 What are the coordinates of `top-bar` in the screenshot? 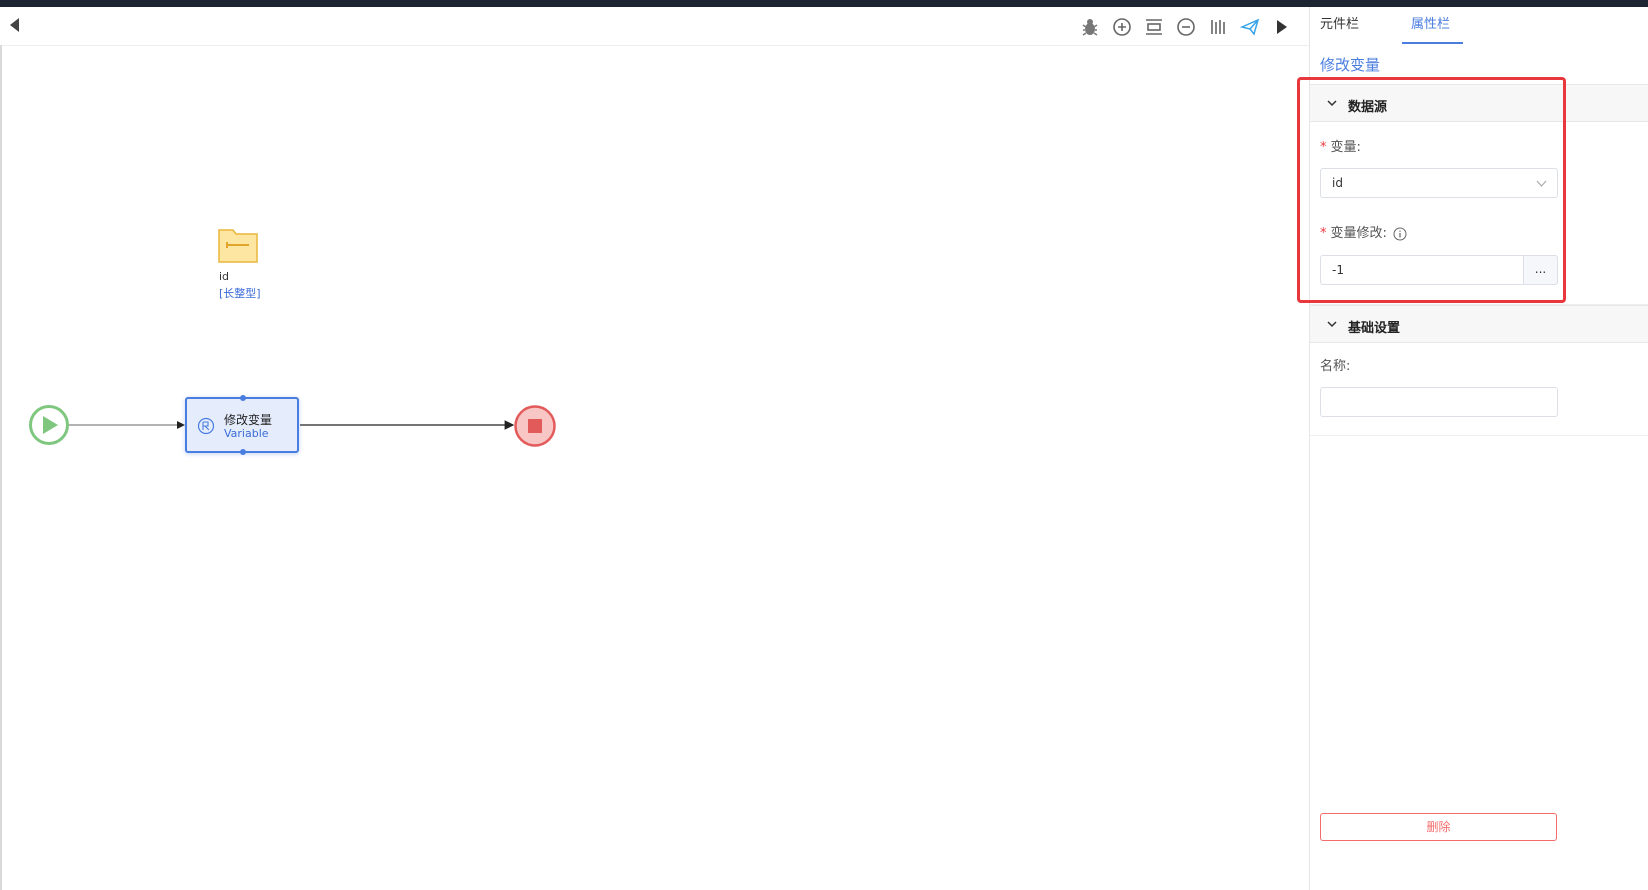 It's located at (824, 3).